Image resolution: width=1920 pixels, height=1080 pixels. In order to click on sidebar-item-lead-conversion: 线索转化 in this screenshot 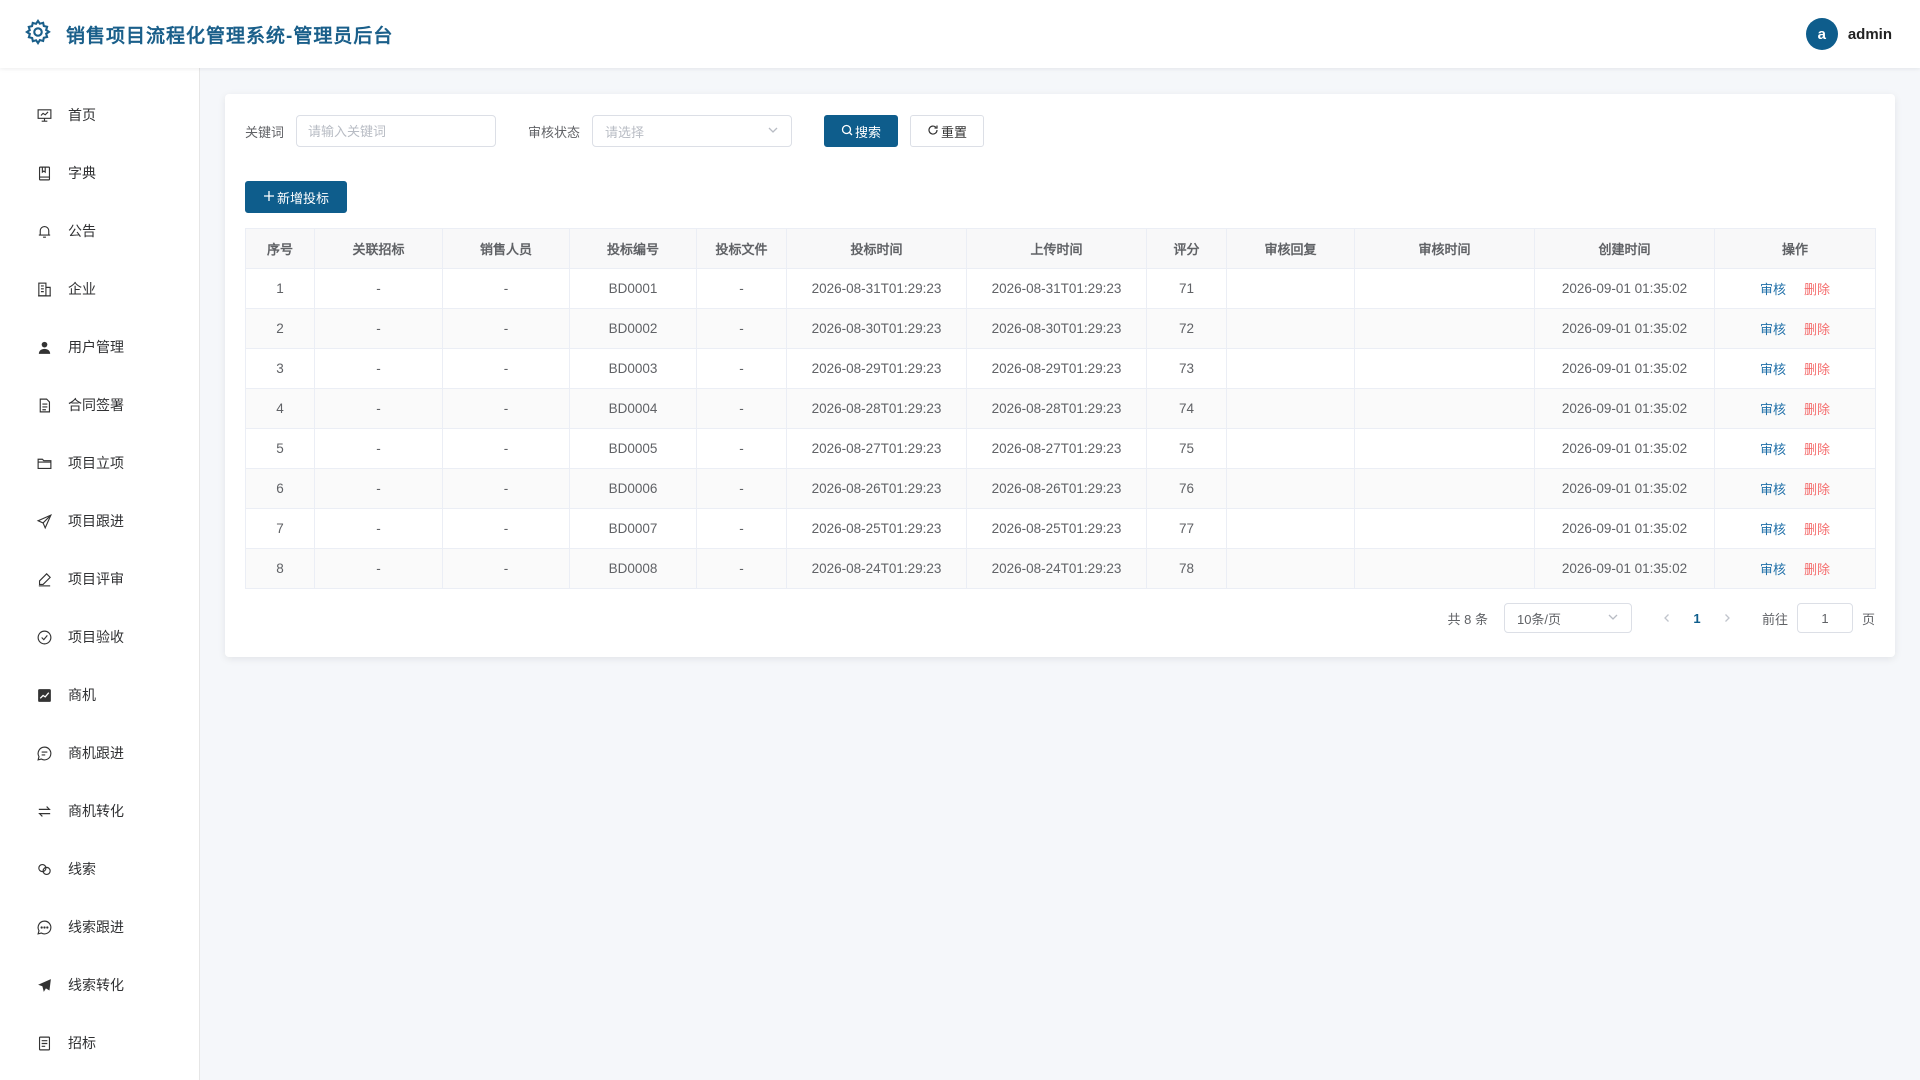, I will do `click(99, 985)`.